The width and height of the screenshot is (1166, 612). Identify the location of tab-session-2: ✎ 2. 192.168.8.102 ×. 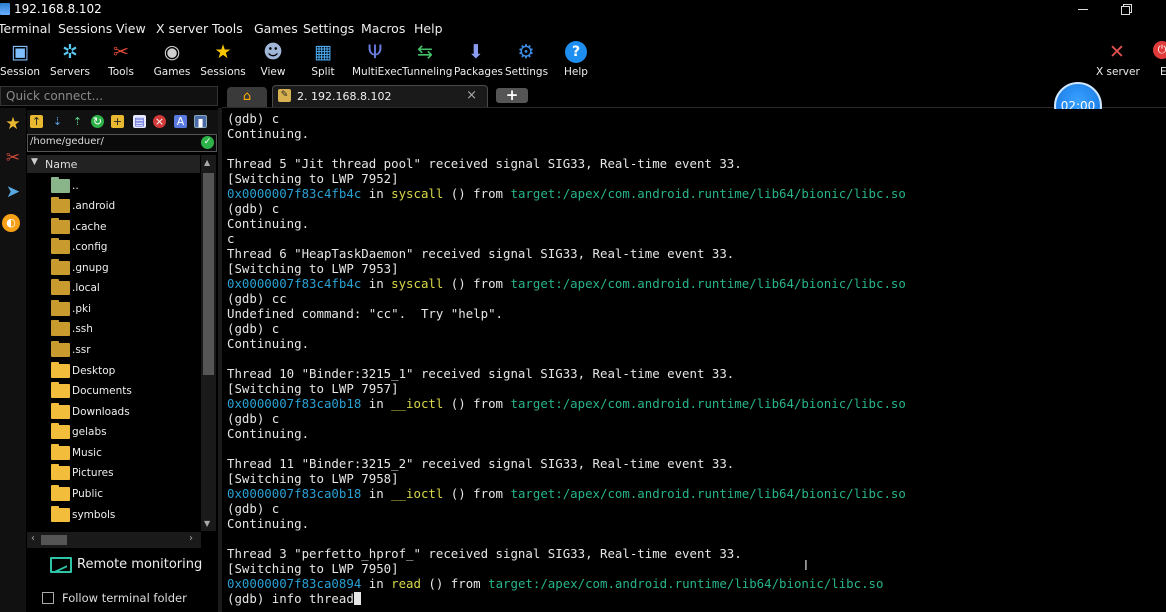
(380, 96).